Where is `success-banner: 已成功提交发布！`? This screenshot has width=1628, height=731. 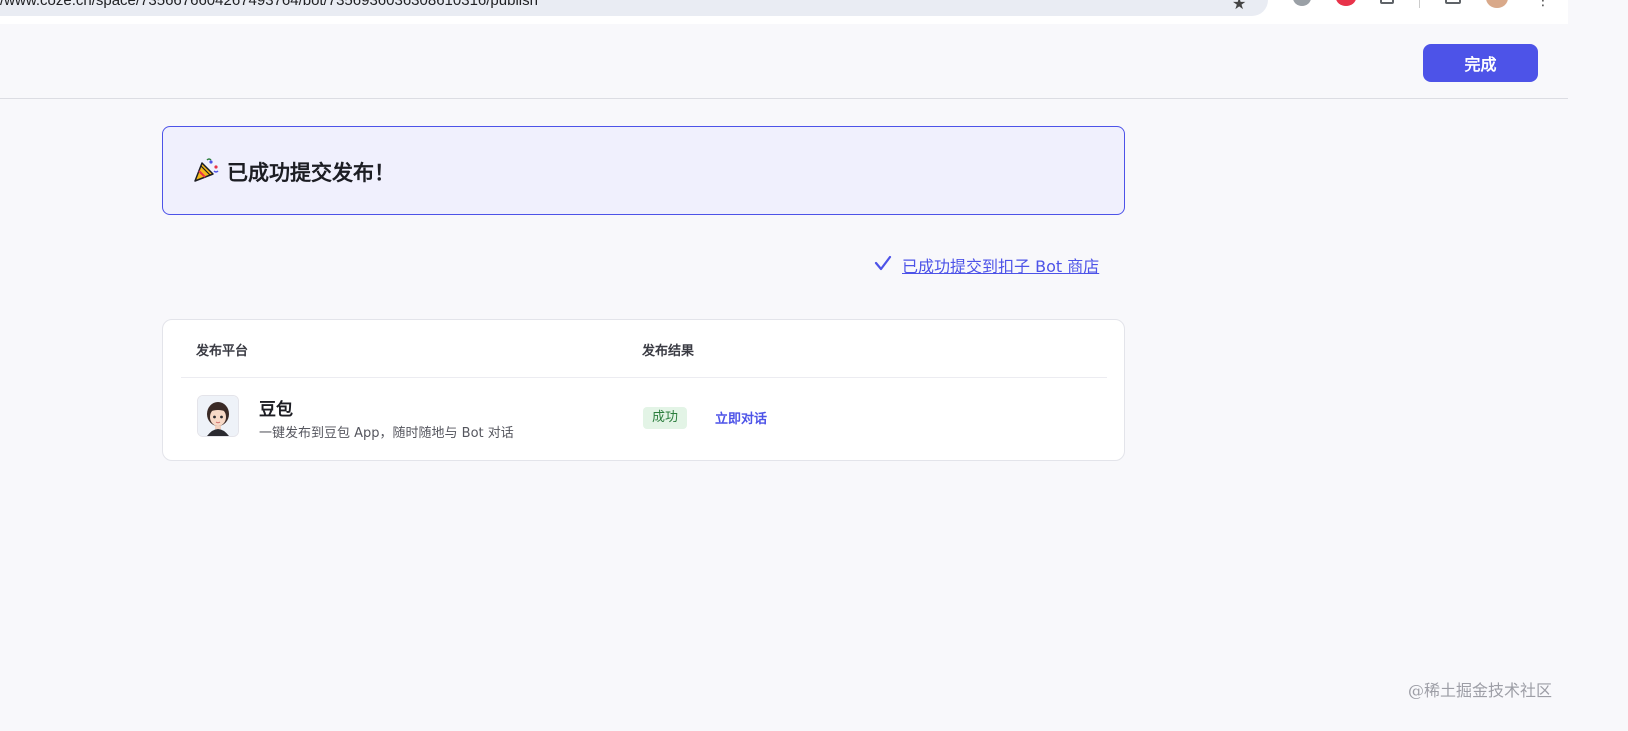
success-banner: 已成功提交发布！ is located at coordinates (643, 170).